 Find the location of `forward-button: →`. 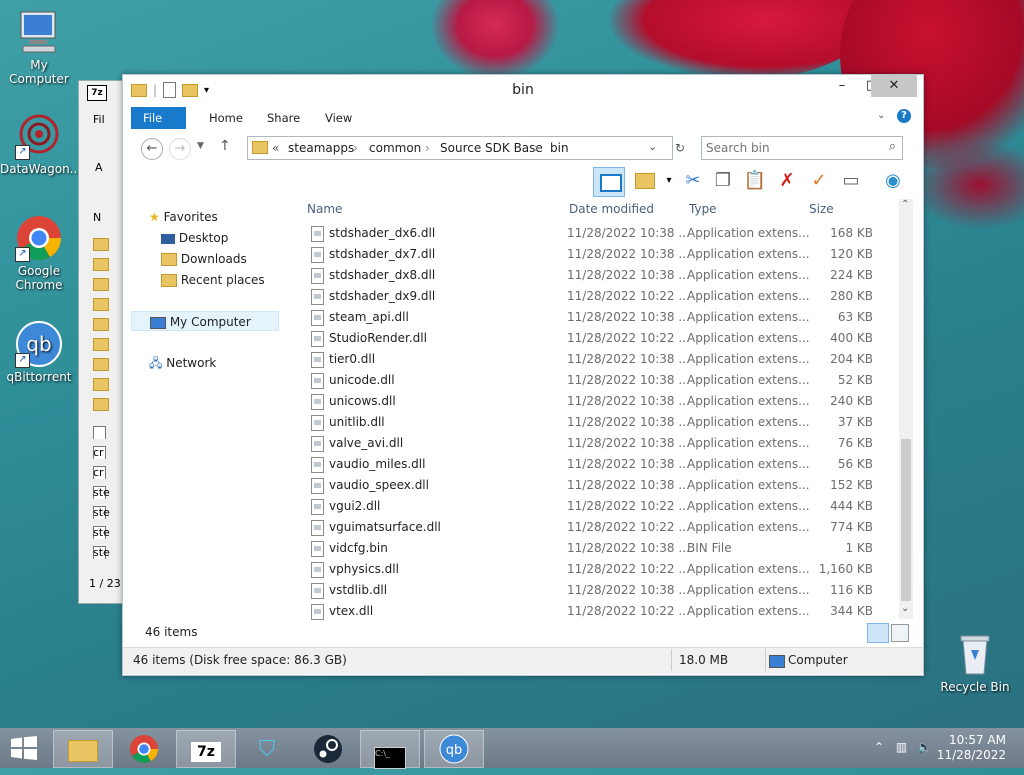

forward-button: → is located at coordinates (180, 149).